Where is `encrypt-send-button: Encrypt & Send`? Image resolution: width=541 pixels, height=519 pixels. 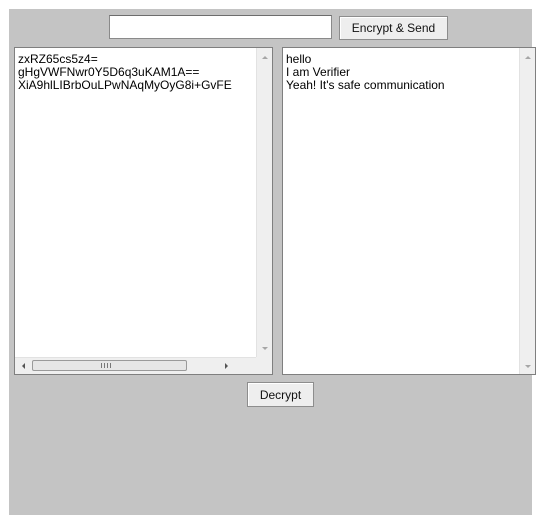
encrypt-send-button: Encrypt & Send is located at coordinates (393, 28).